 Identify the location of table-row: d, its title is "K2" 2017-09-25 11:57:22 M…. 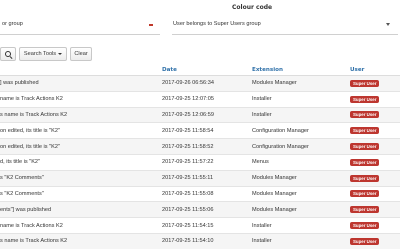
(200, 162).